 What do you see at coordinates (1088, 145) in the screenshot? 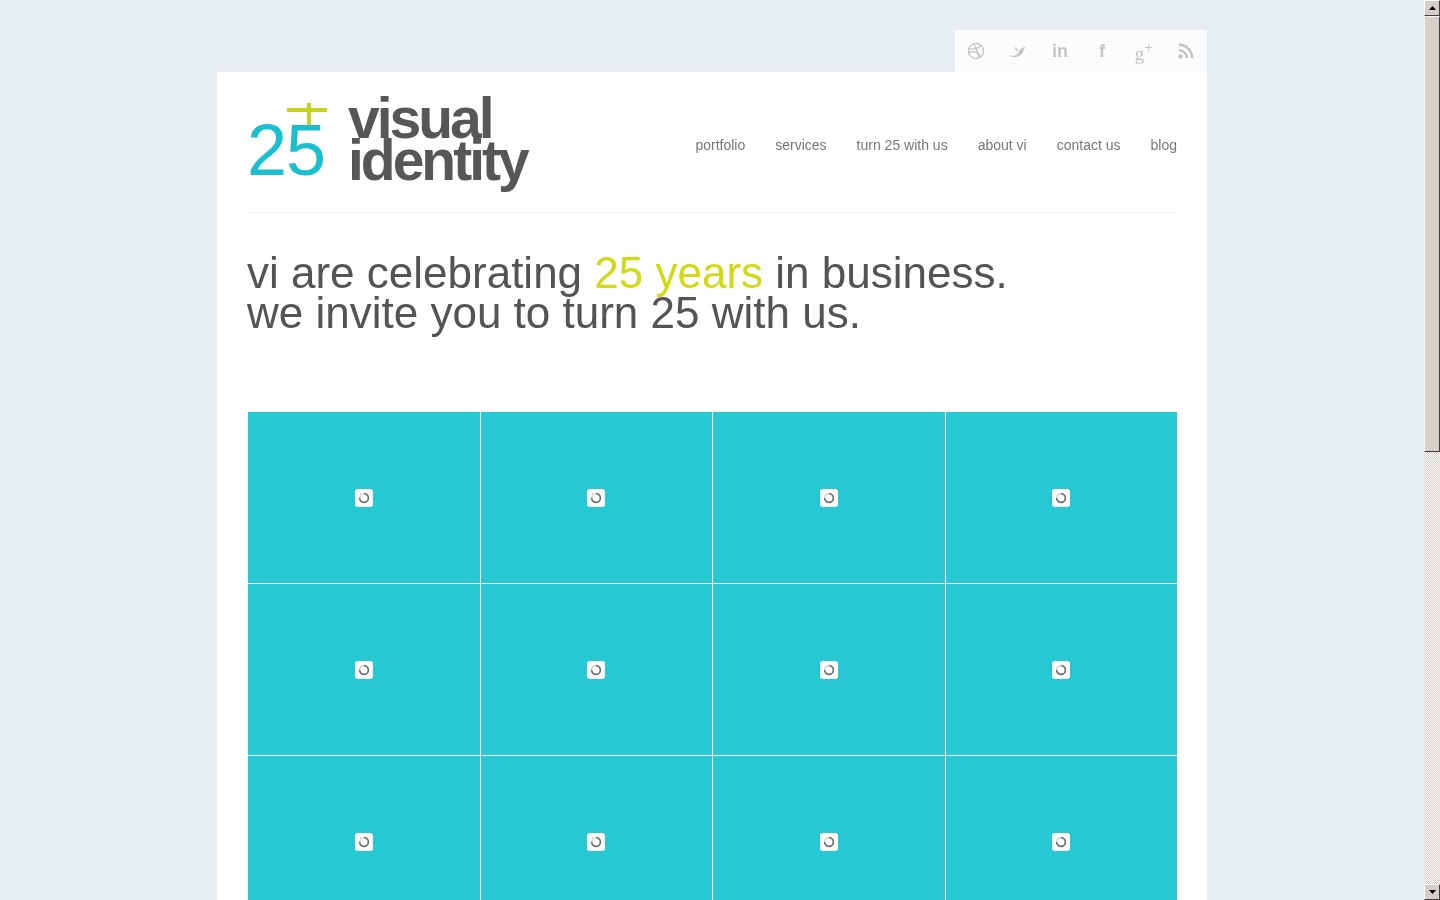
I see `nav-link: contact us` at bounding box center [1088, 145].